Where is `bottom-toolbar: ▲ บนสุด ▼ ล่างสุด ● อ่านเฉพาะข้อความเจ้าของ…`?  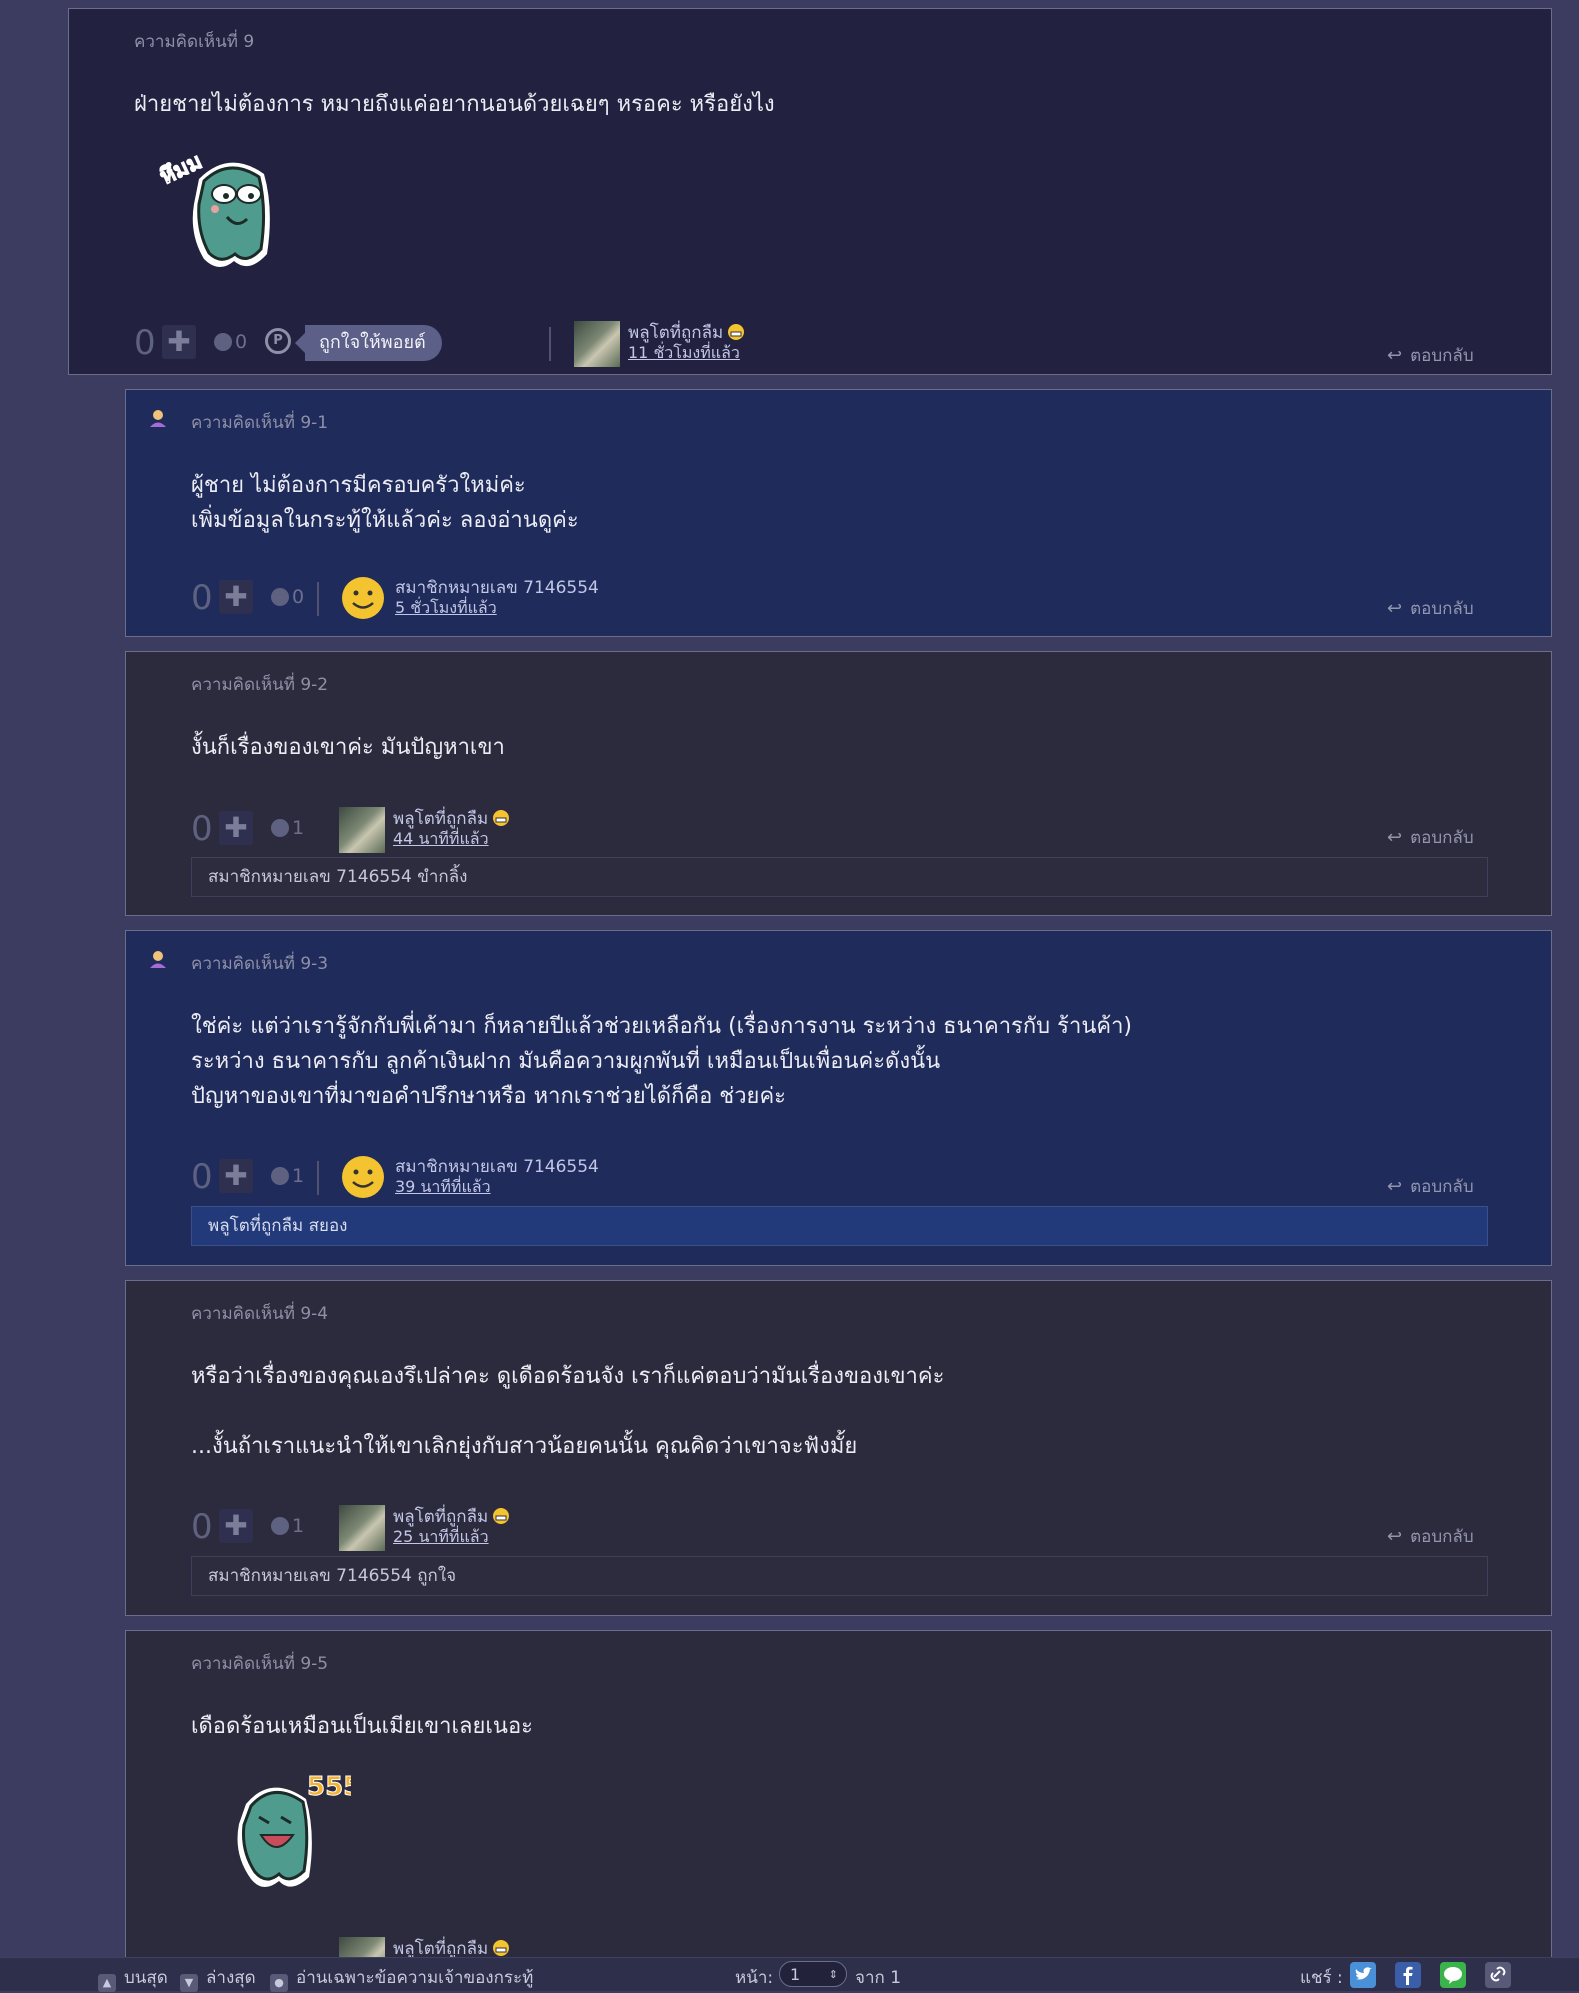
bottom-toolbar: ▲ บนสุด ▼ ล่างสุด ● อ่านเฉพาะข้อความเจ้าของ… is located at coordinates (789, 1974).